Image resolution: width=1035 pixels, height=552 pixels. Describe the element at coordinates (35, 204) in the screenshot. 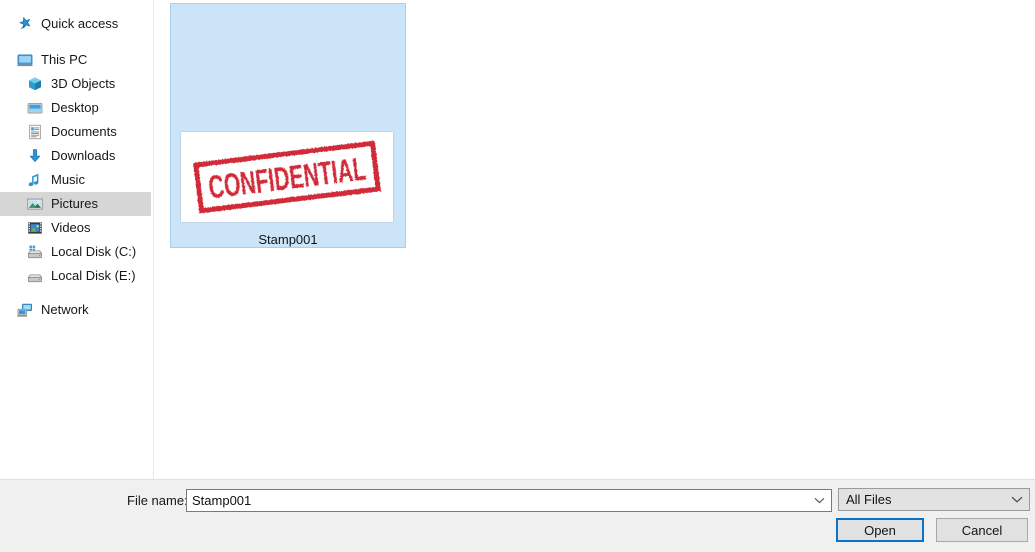

I see `pictures-photo-icon` at that location.